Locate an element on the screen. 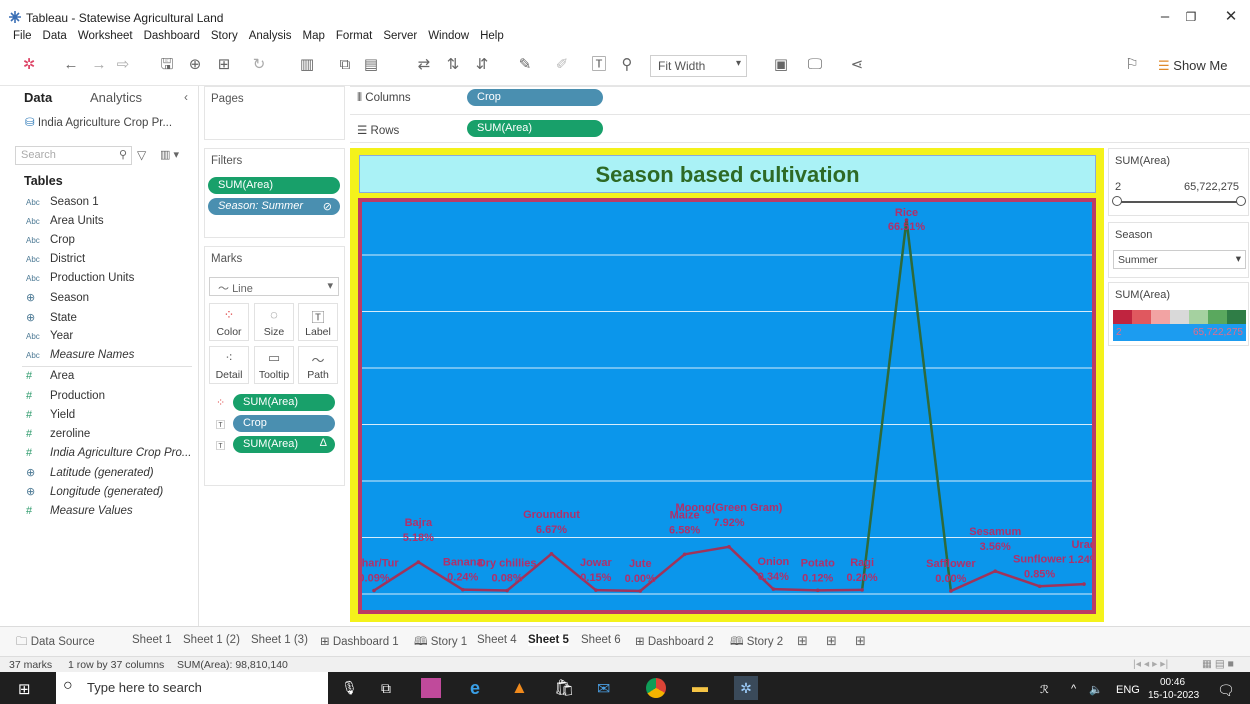 The image size is (1250, 704). field-item: Abc Year is located at coordinates (49, 336).